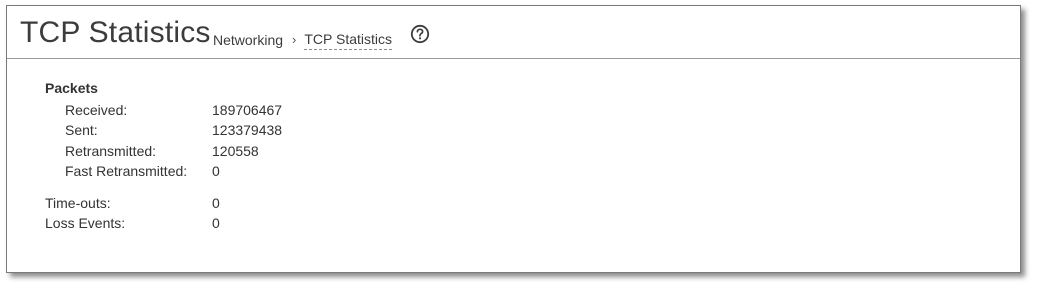 This screenshot has height=292, width=1040. I want to click on stat-row-retransmitted: Retransmitted: 120558, so click(163, 151).